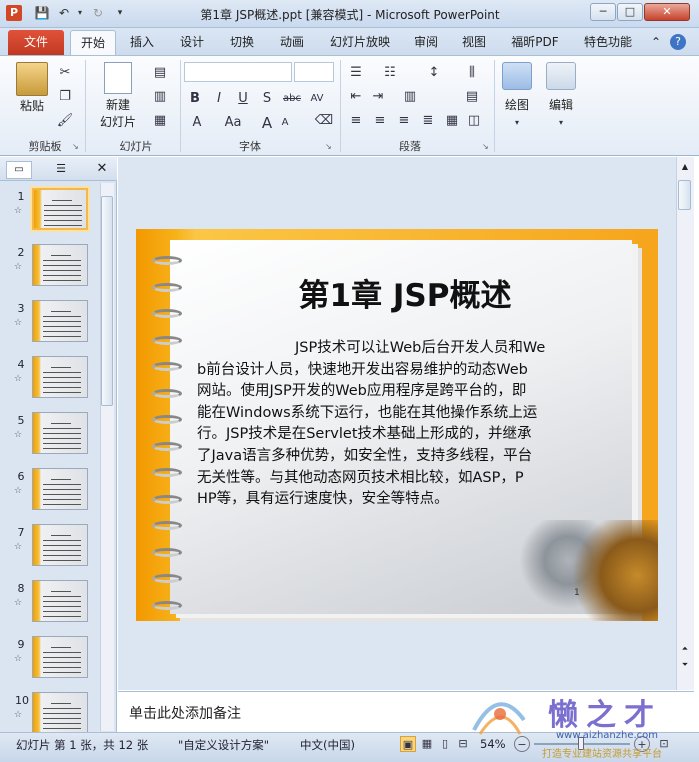 This screenshot has width=699, height=762. What do you see at coordinates (561, 104) in the screenshot?
I see `editing-button: 编辑` at bounding box center [561, 104].